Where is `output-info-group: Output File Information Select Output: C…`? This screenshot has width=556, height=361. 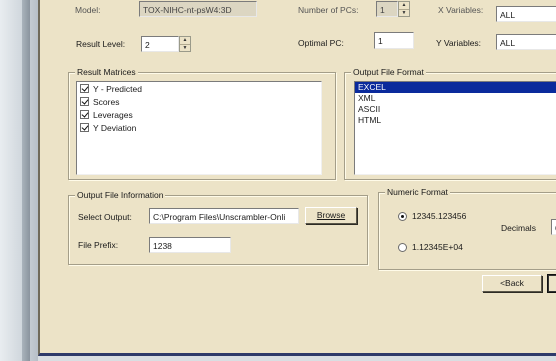
output-info-group: Output File Information Select Output: C… is located at coordinates (218, 227).